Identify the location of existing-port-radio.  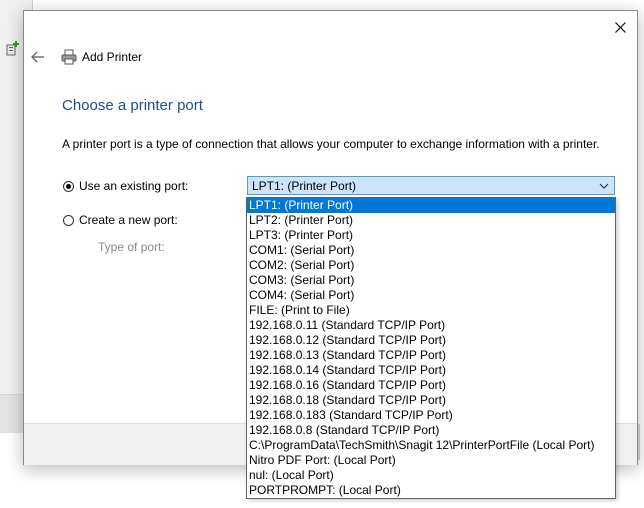
(68, 186).